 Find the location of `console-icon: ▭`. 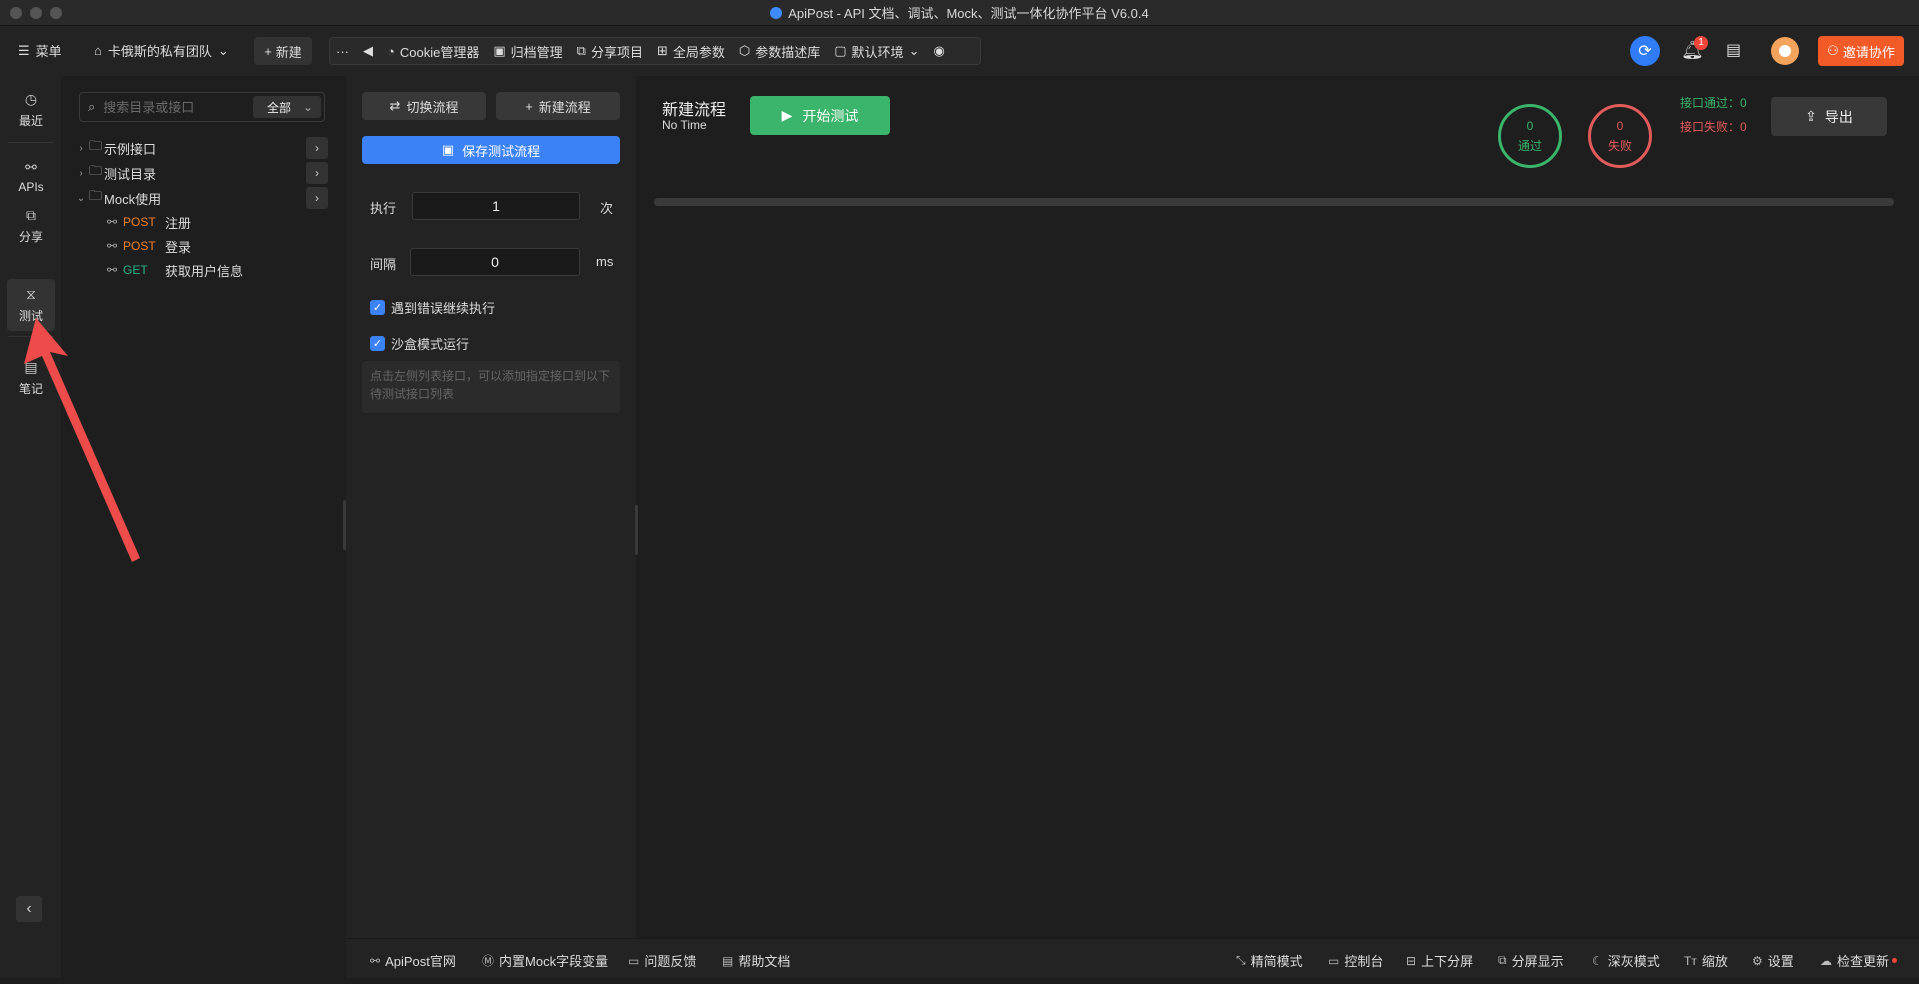

console-icon: ▭ is located at coordinates (1334, 960).